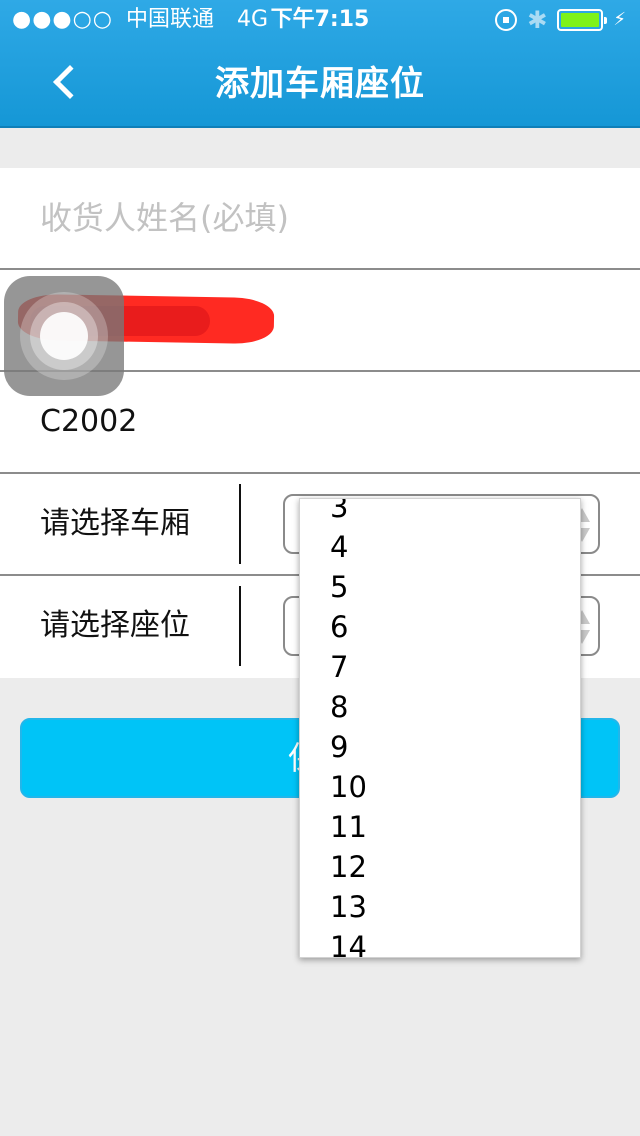 Image resolution: width=640 pixels, height=1136 pixels. Describe the element at coordinates (440, 627) in the screenshot. I see `dropdown-option: 6` at that location.